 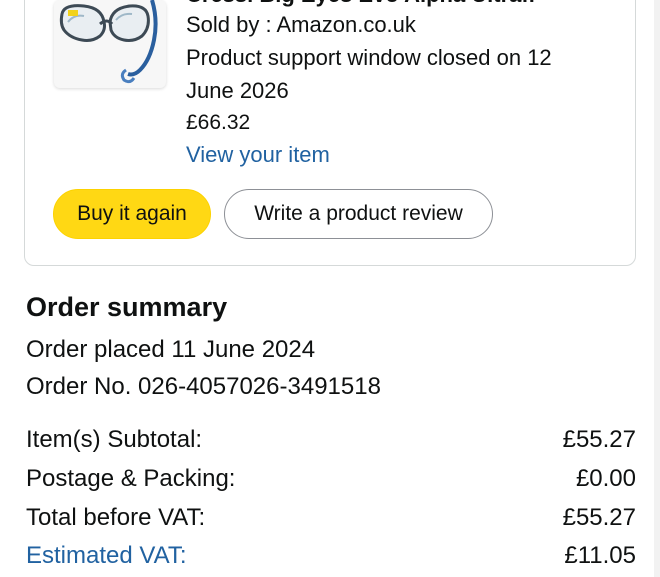 I want to click on support-window-line2: June 2026, so click(x=237, y=90).